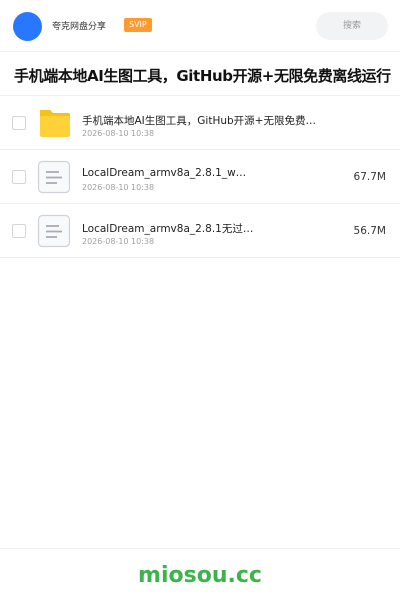 This screenshot has width=400, height=600. Describe the element at coordinates (138, 25) in the screenshot. I see `svip-badge: SVIP` at that location.